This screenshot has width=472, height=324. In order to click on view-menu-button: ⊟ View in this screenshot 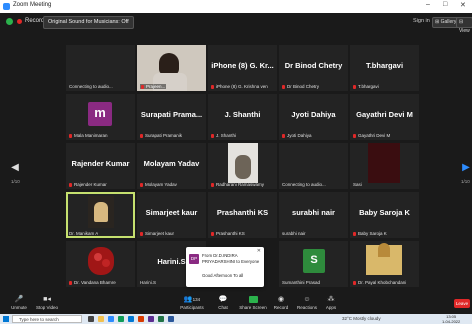, I will do `click(464, 25)`.